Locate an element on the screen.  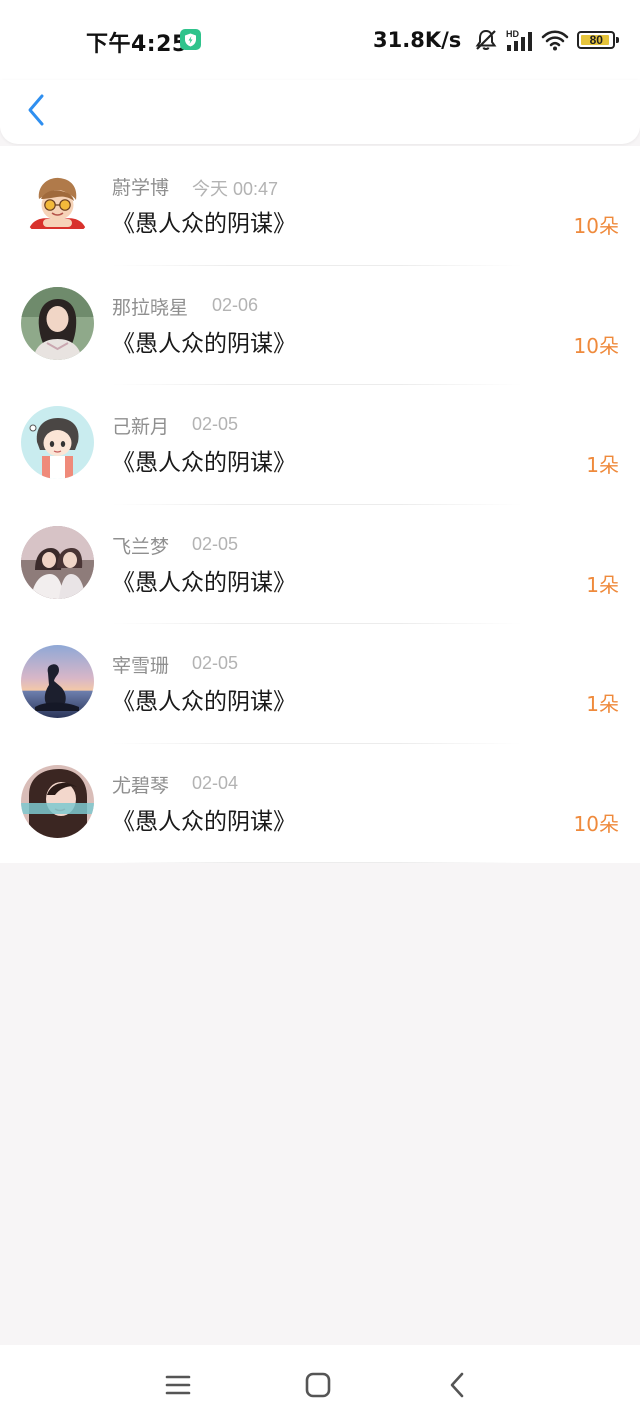
list-item: 己新月 02-05 《愚人众的阴谋》 1朵 is located at coordinates (320, 445).